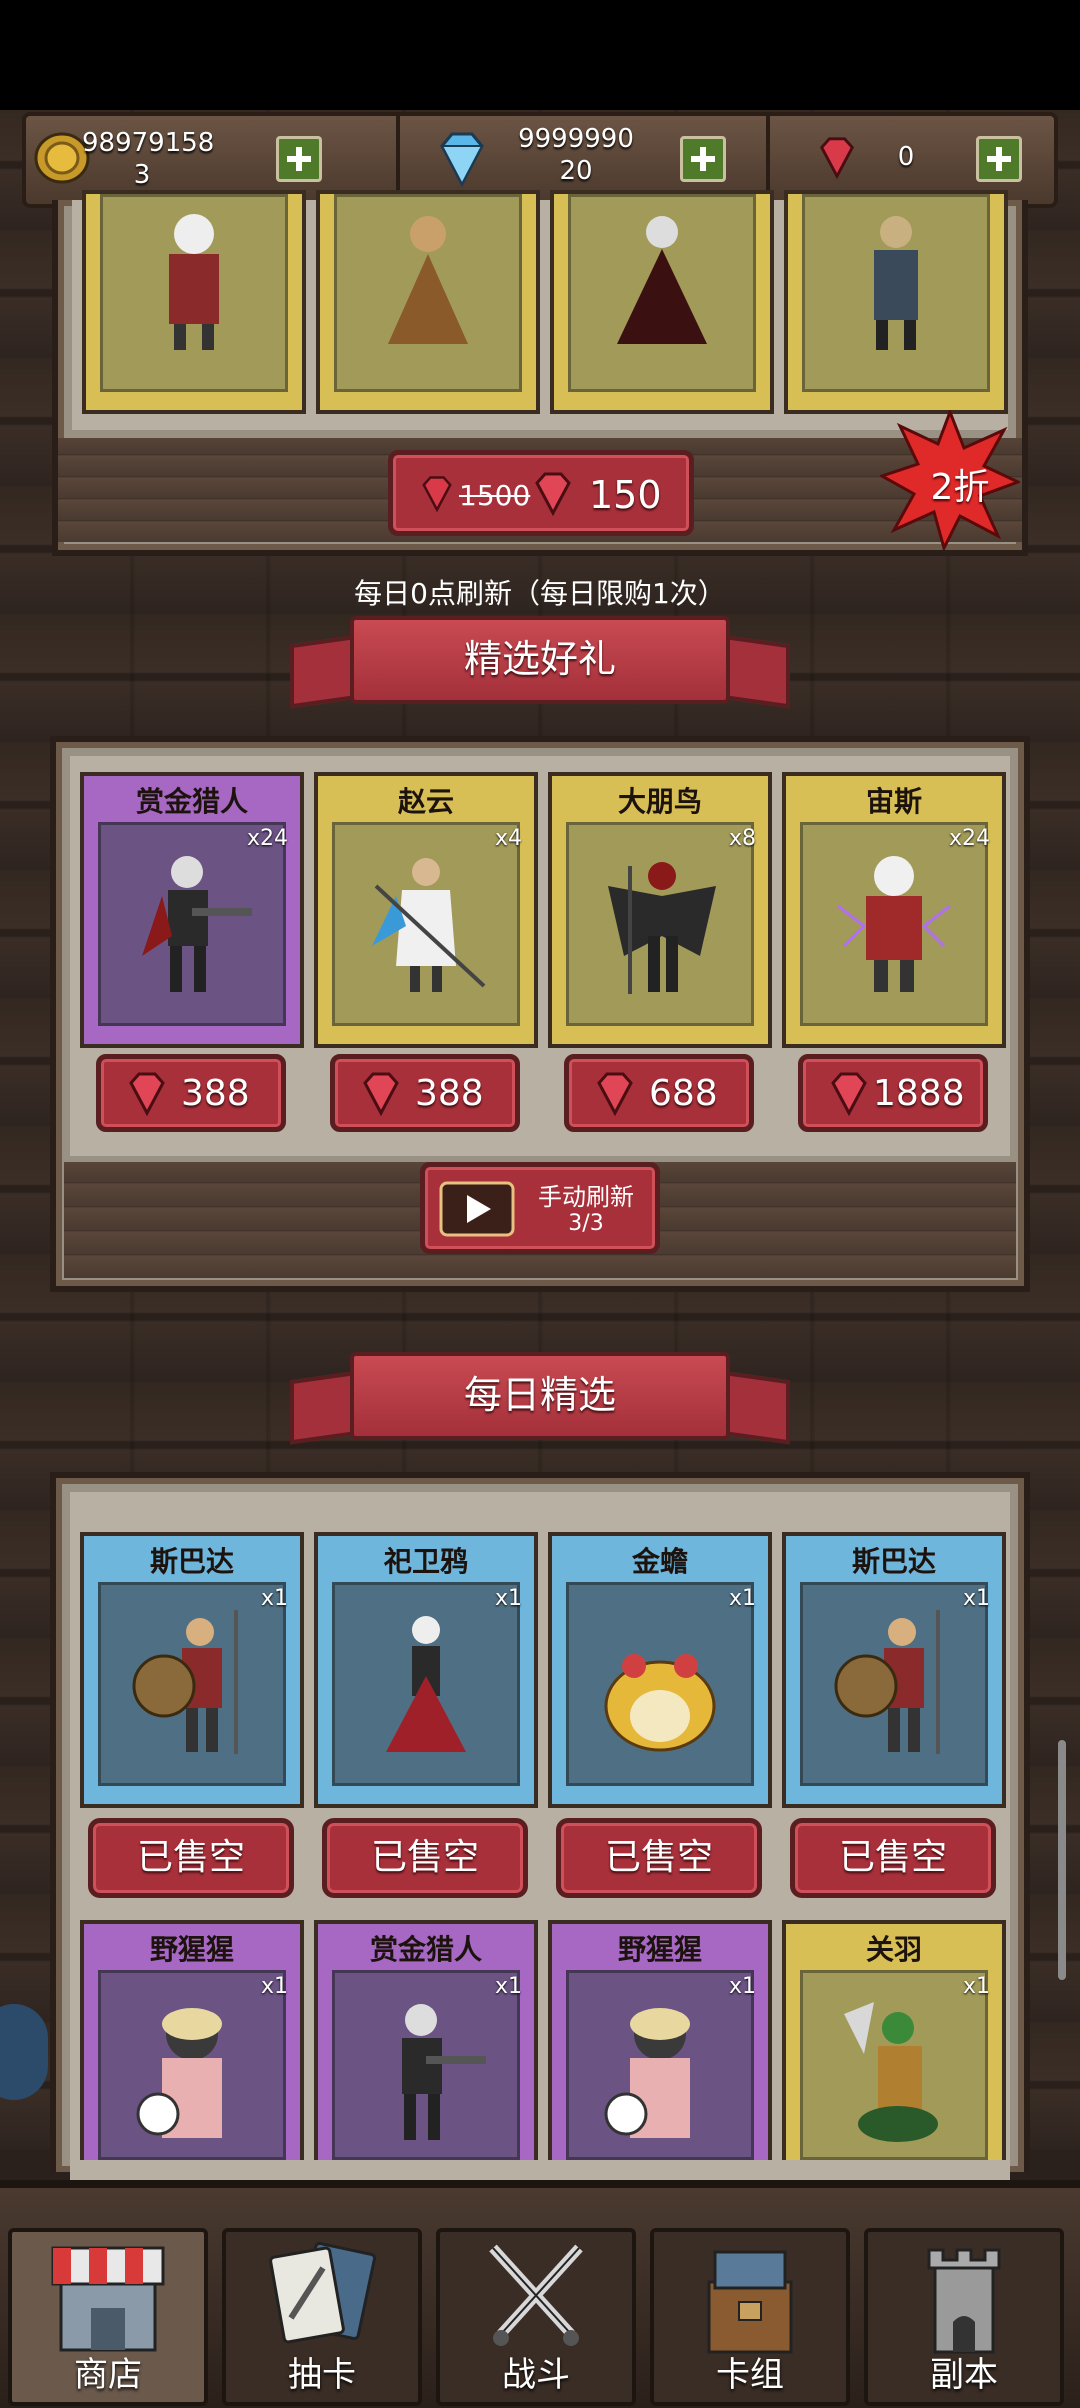 Image resolution: width=1080 pixels, height=2408 pixels. Describe the element at coordinates (142, 175) in the screenshot. I see `gold-sub-value: 3` at that location.